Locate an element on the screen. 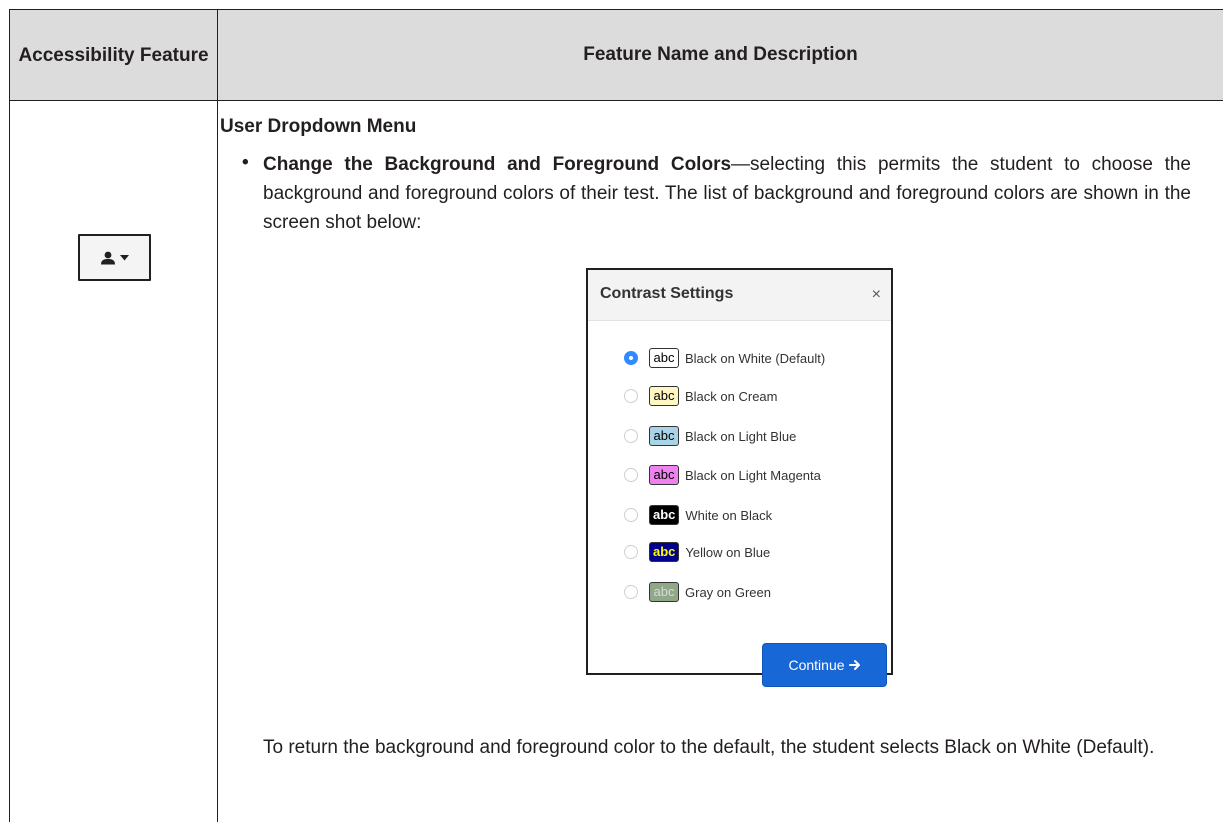 The width and height of the screenshot is (1223, 822). option-black-on-white: abc Black on White (Default) is located at coordinates (724, 358).